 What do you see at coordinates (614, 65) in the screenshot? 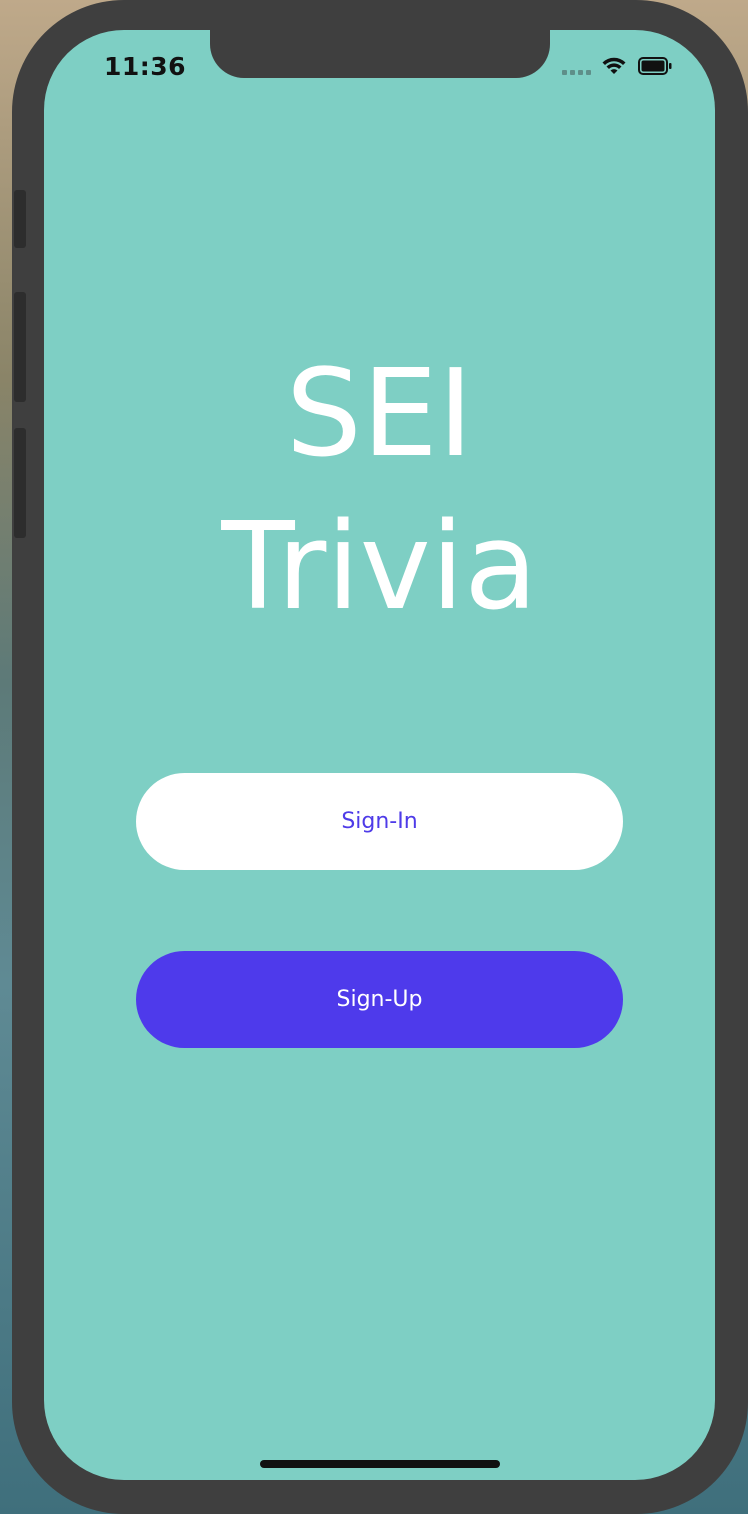
I see `wifi-icon` at bounding box center [614, 65].